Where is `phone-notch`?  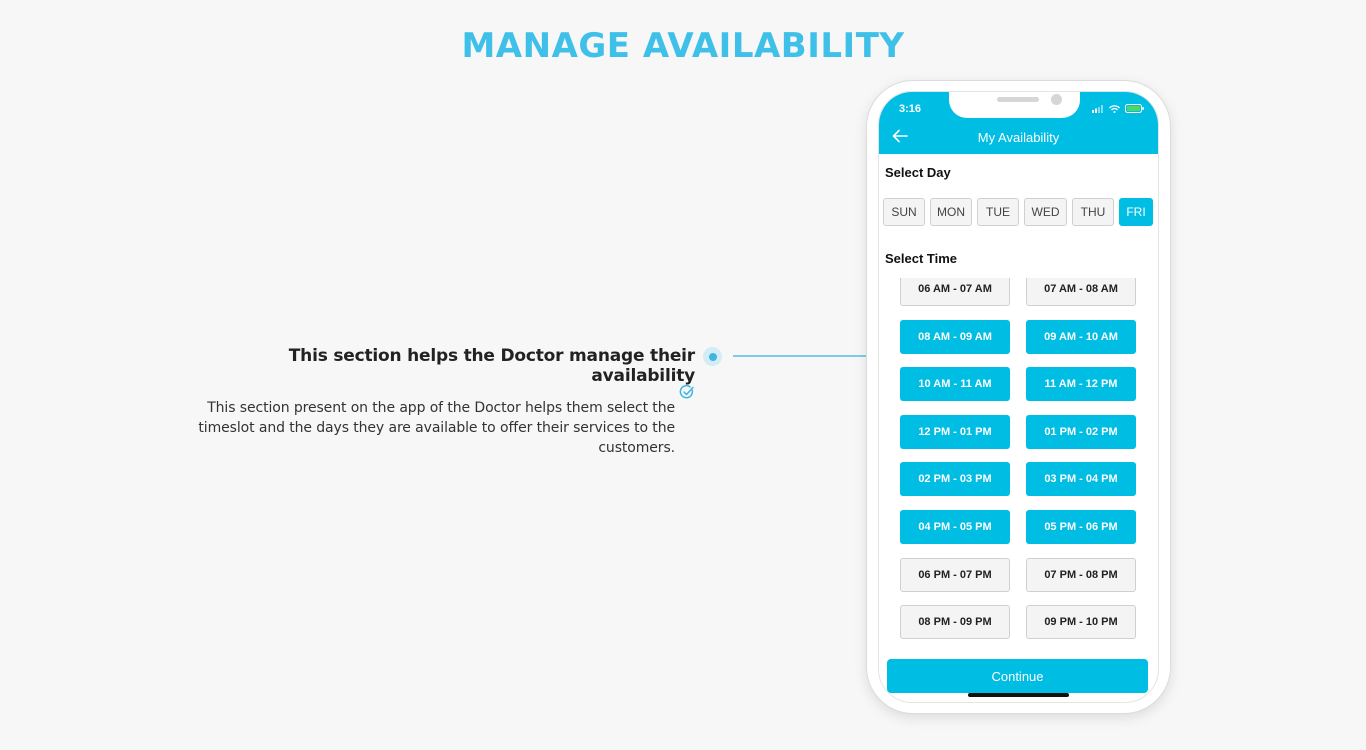 phone-notch is located at coordinates (1014, 105).